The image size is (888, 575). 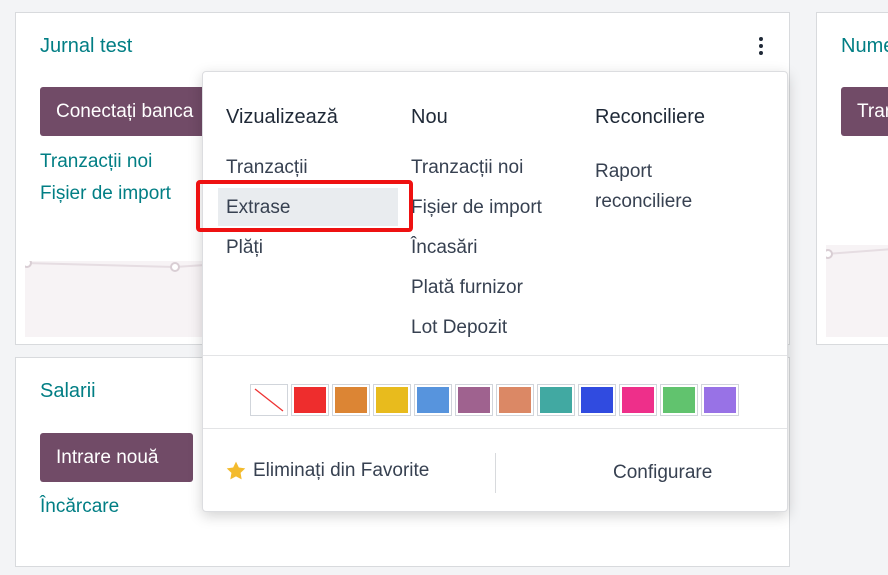 I want to click on color-swatch-red, so click(x=310, y=400).